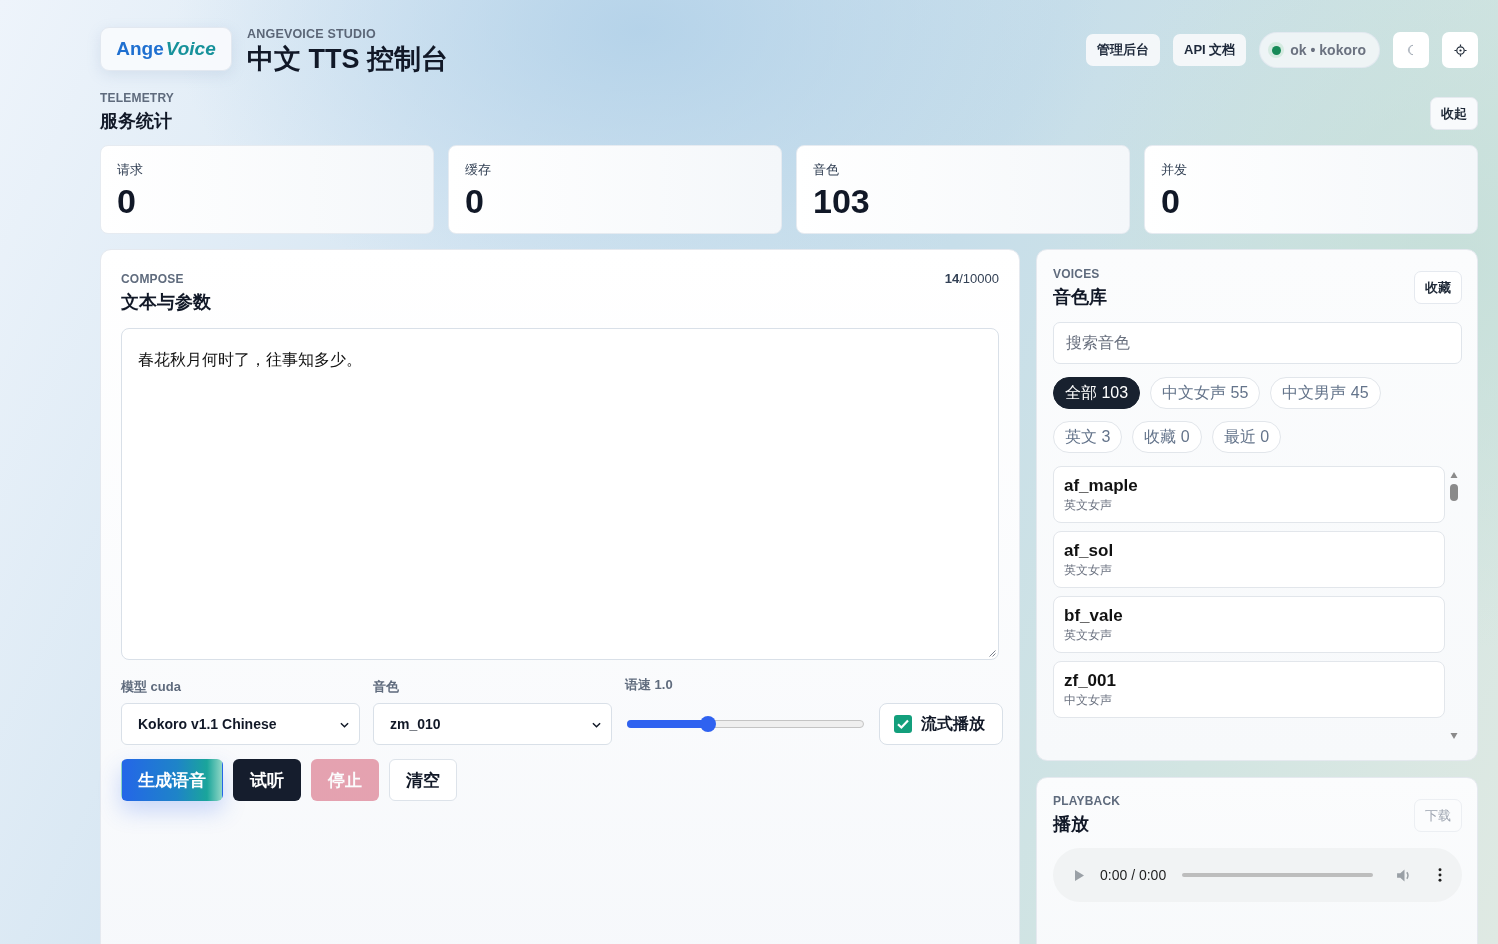 Image resolution: width=1498 pixels, height=944 pixels. I want to click on stat-label: 缓存, so click(478, 170).